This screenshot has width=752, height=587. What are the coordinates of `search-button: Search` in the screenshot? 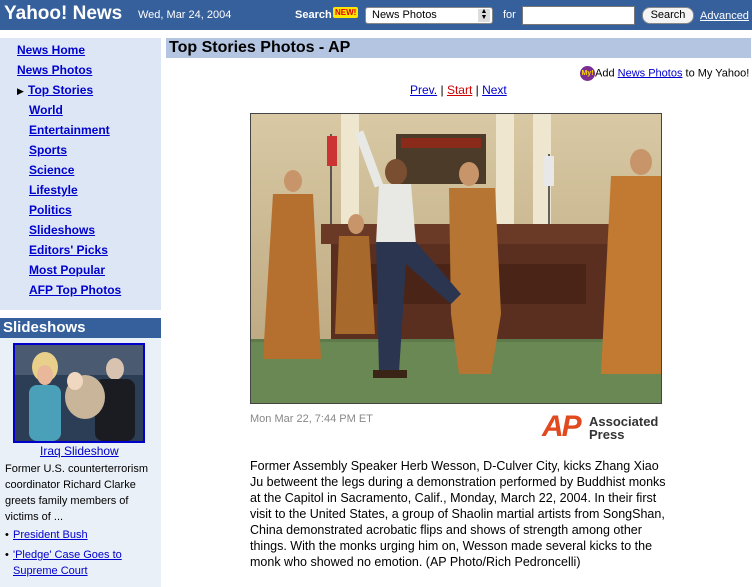 It's located at (668, 15).